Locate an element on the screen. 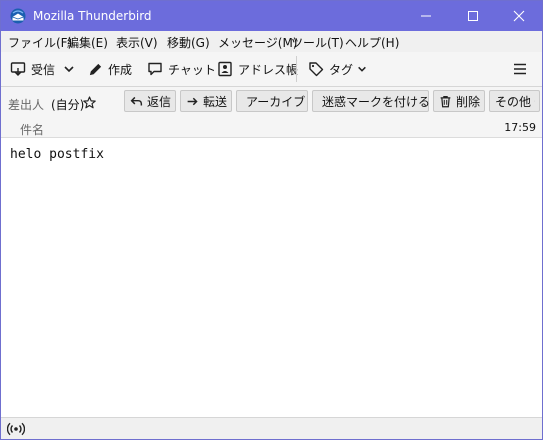  thunderbird-logo-icon is located at coordinates (18, 16).